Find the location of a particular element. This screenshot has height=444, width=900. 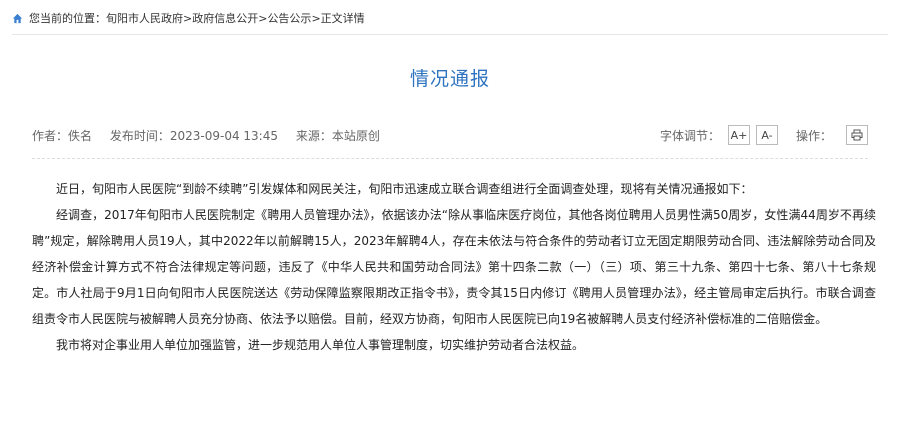

breadcrumb-item-info-disclosure: 政府信息公开 is located at coordinates (225, 18).